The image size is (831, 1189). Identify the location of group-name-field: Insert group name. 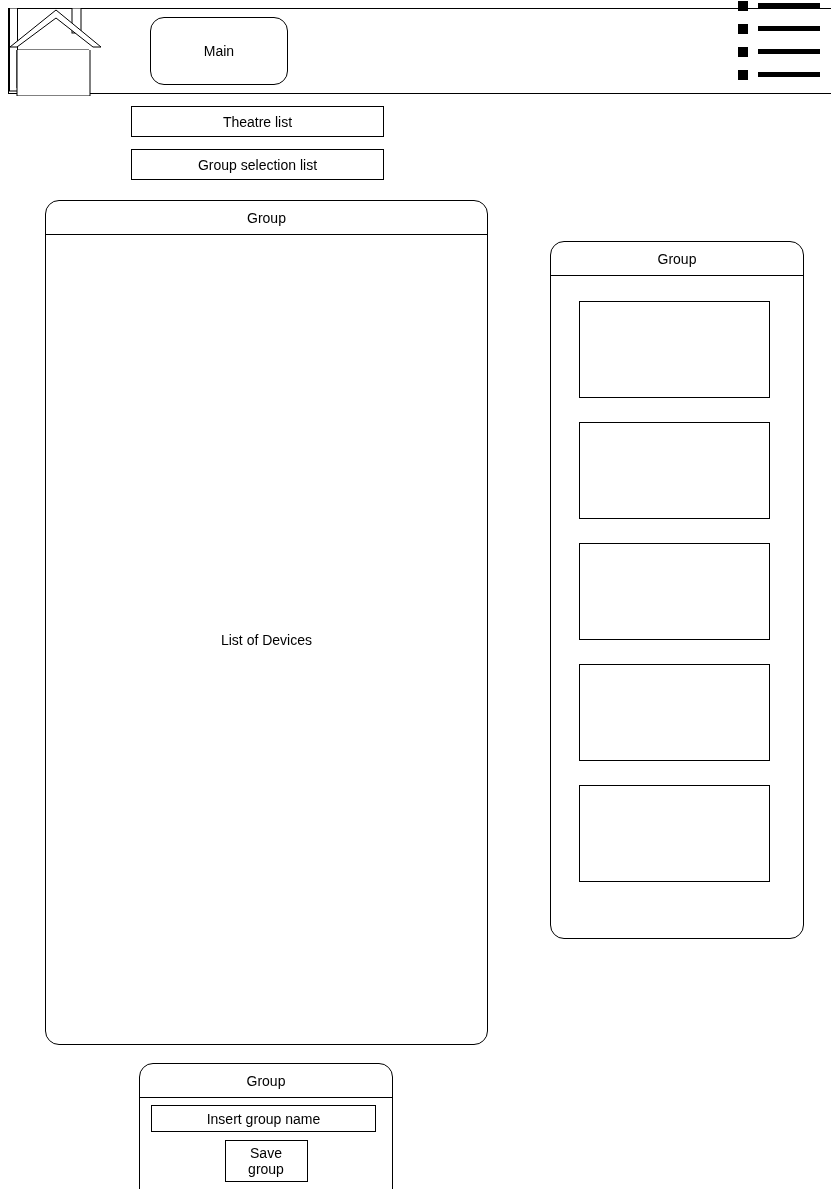
(263, 1118).